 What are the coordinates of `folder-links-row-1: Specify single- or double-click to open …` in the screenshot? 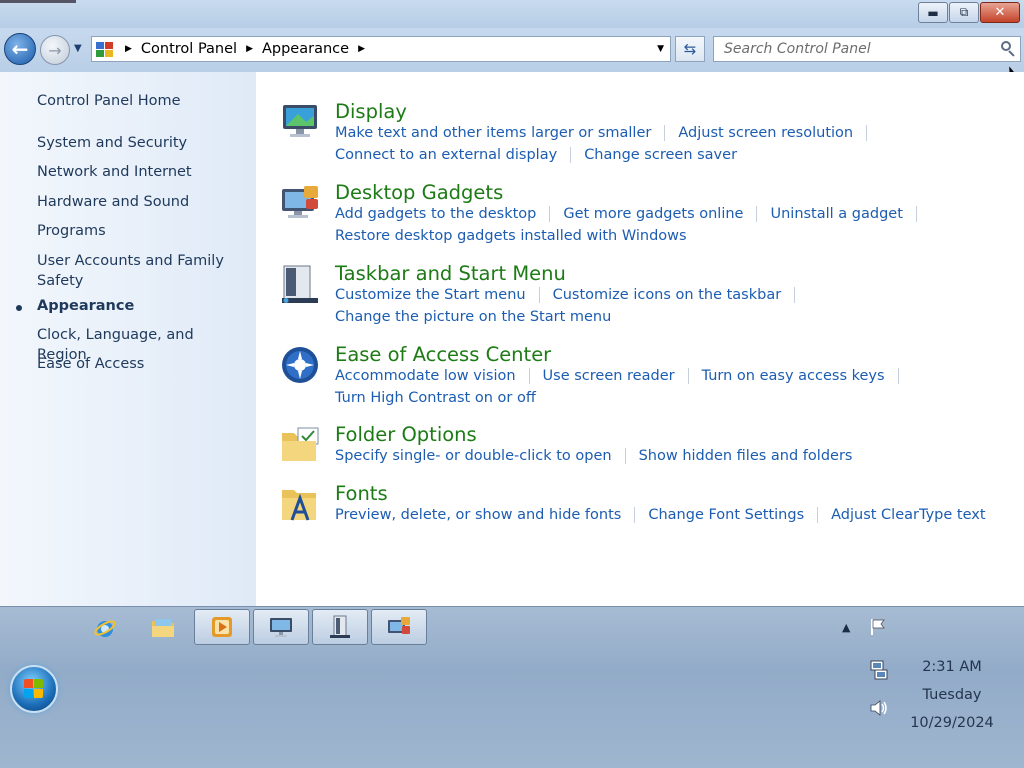 It's located at (593, 456).